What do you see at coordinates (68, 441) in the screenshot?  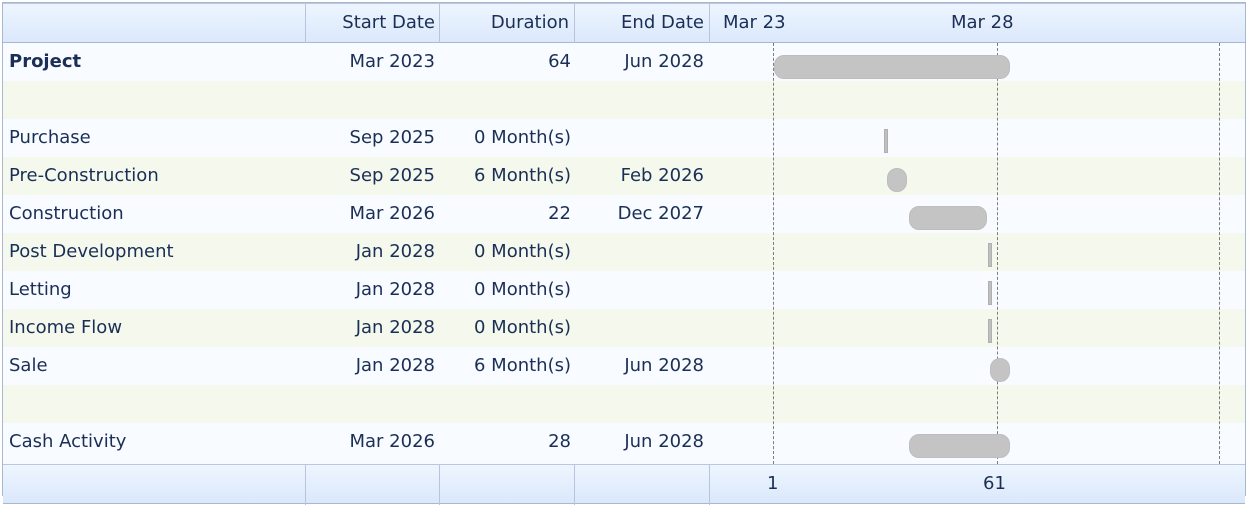 I see `task-name: Cash Activity` at bounding box center [68, 441].